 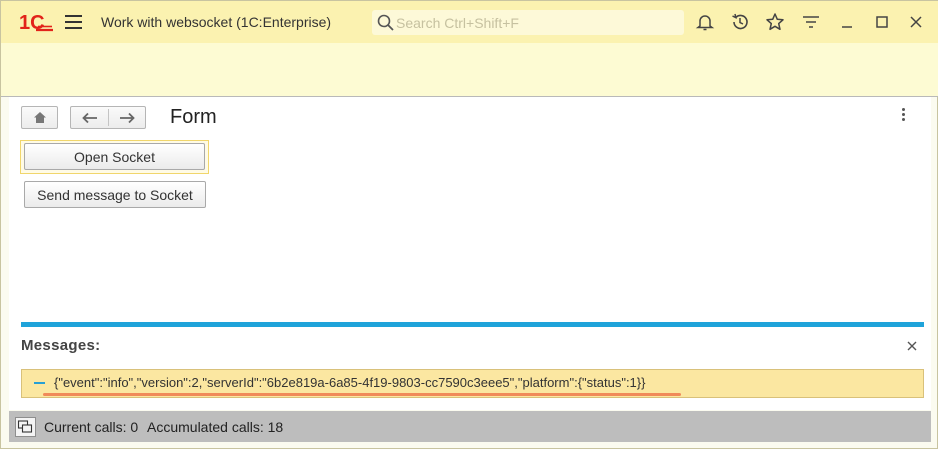 I want to click on panel-splitter, so click(x=472, y=324).